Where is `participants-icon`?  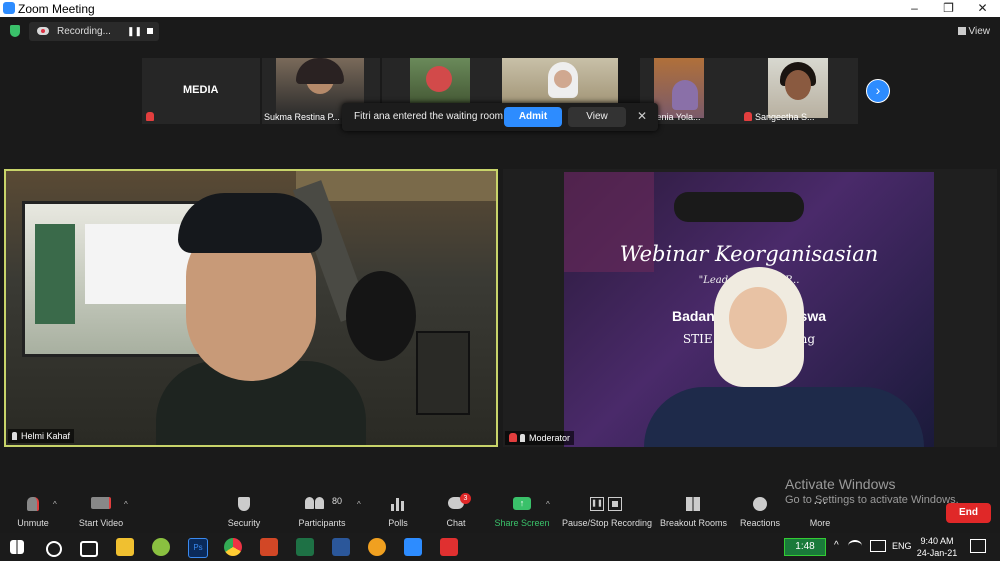
participants-icon is located at coordinates (316, 503).